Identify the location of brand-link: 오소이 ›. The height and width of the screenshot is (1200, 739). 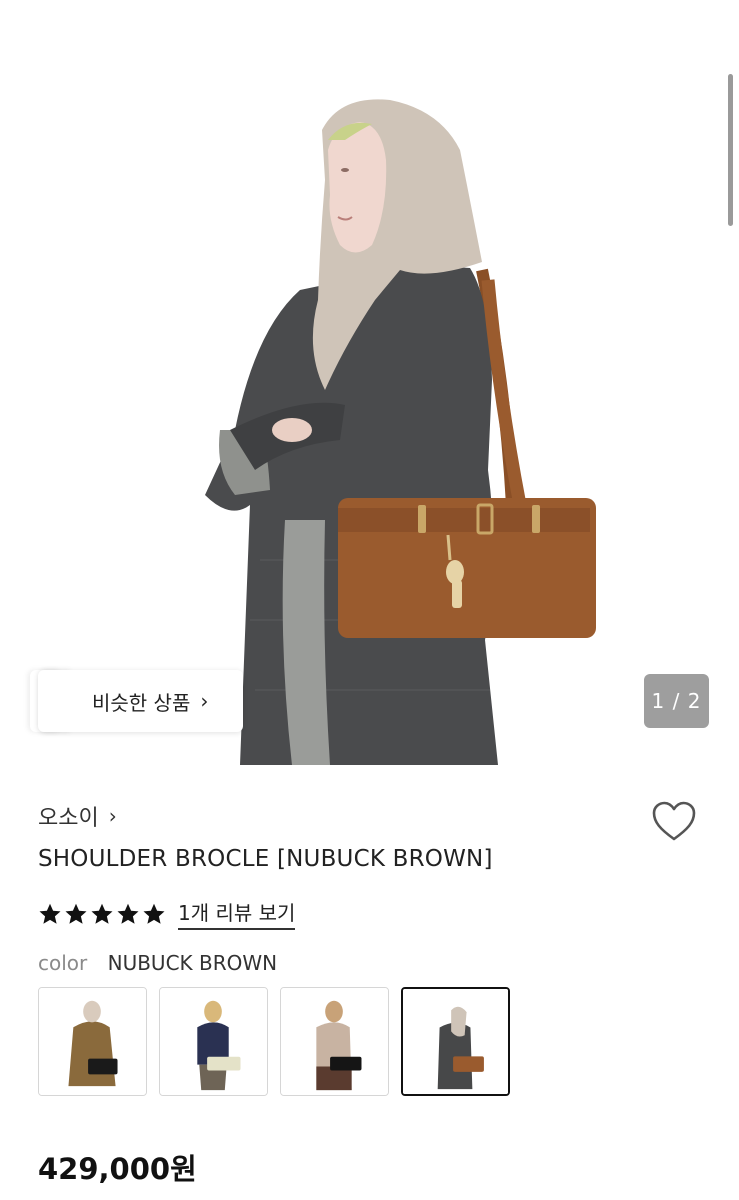
(77, 816).